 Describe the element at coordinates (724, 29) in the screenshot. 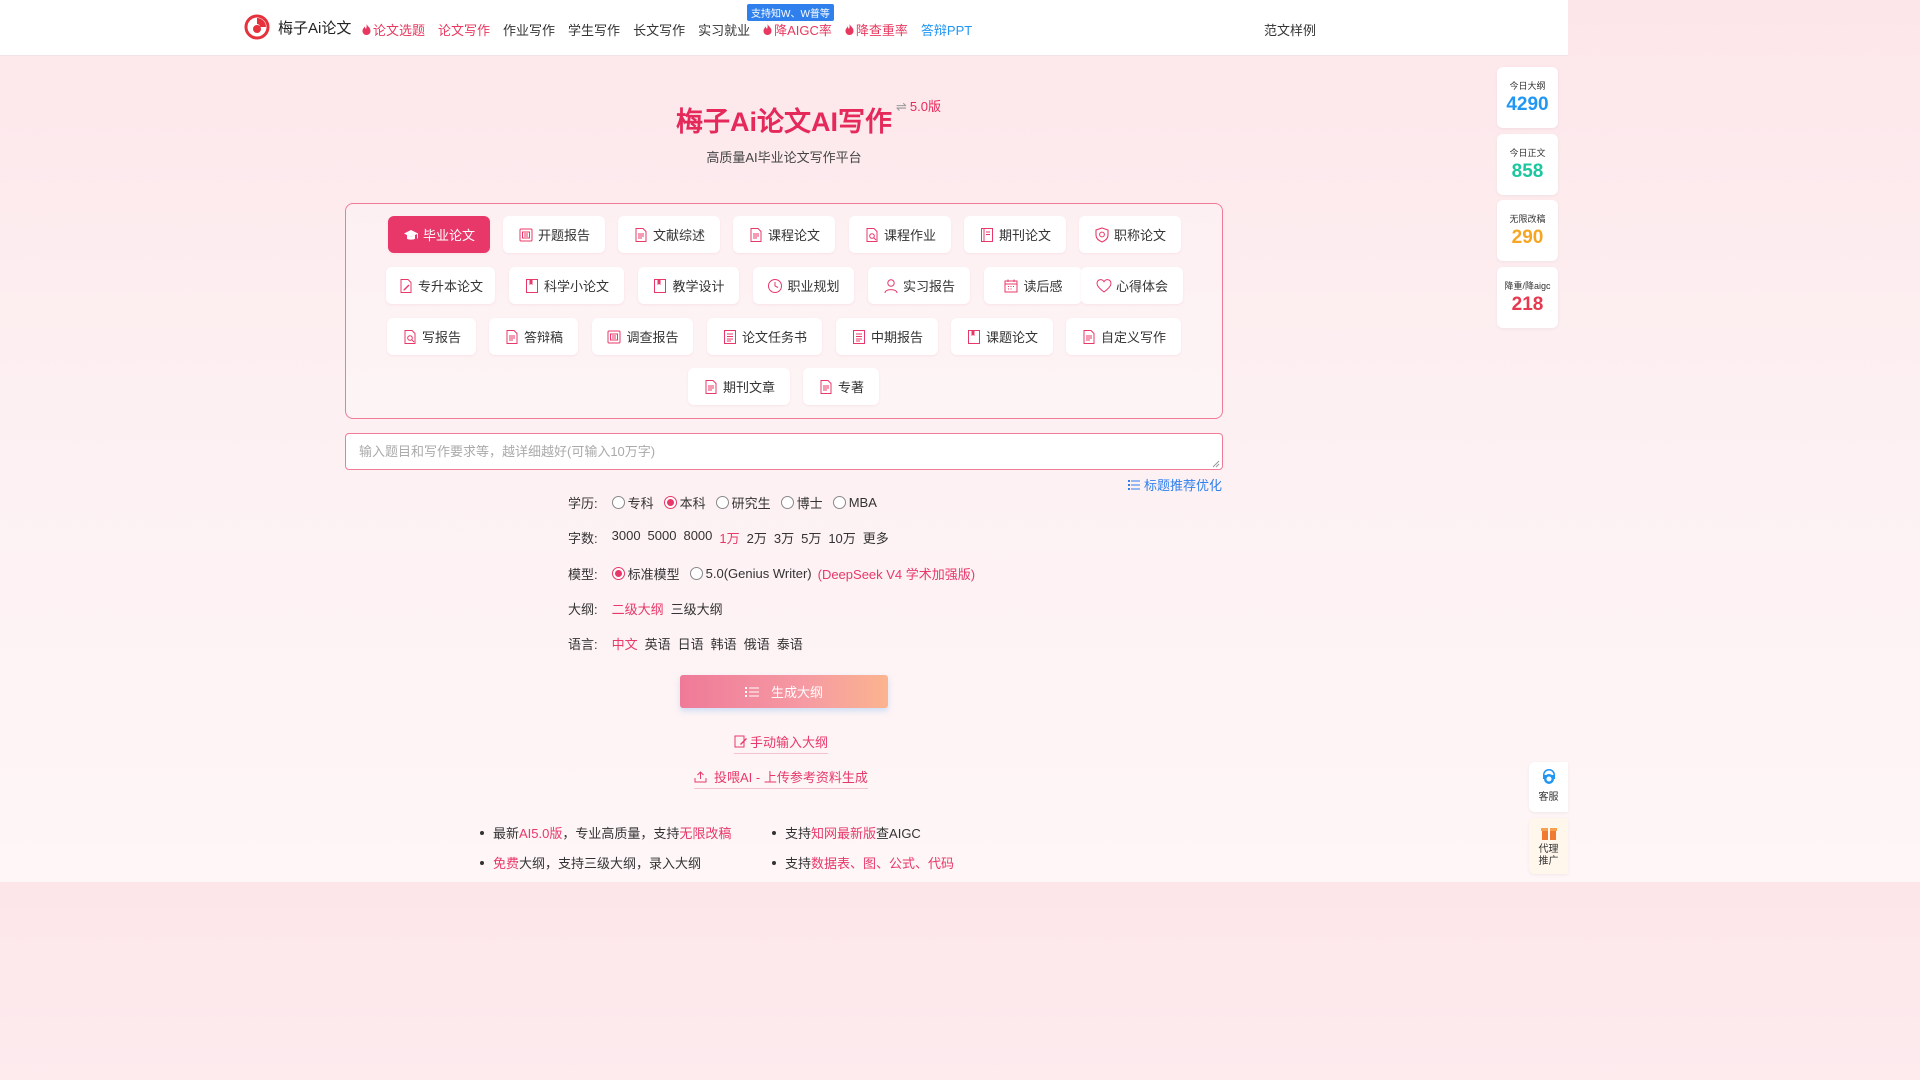

I see `nav-link: 实习就业` at that location.